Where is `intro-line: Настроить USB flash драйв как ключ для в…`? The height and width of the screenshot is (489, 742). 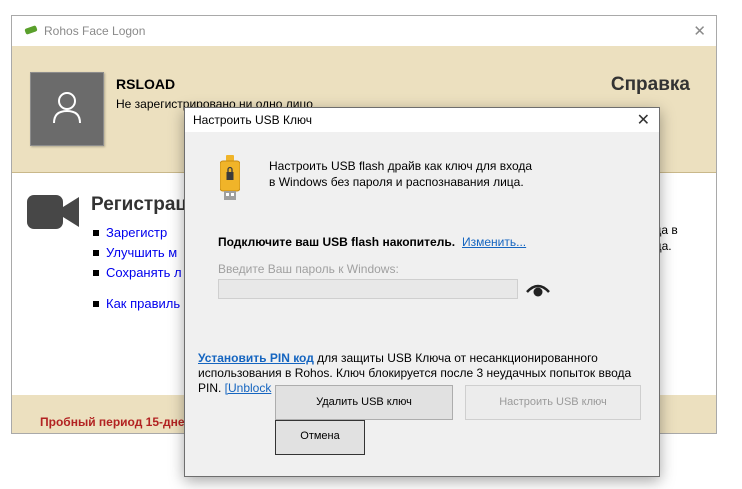
intro-line: Настроить USB flash драйв как ключ для в… is located at coordinates (401, 166).